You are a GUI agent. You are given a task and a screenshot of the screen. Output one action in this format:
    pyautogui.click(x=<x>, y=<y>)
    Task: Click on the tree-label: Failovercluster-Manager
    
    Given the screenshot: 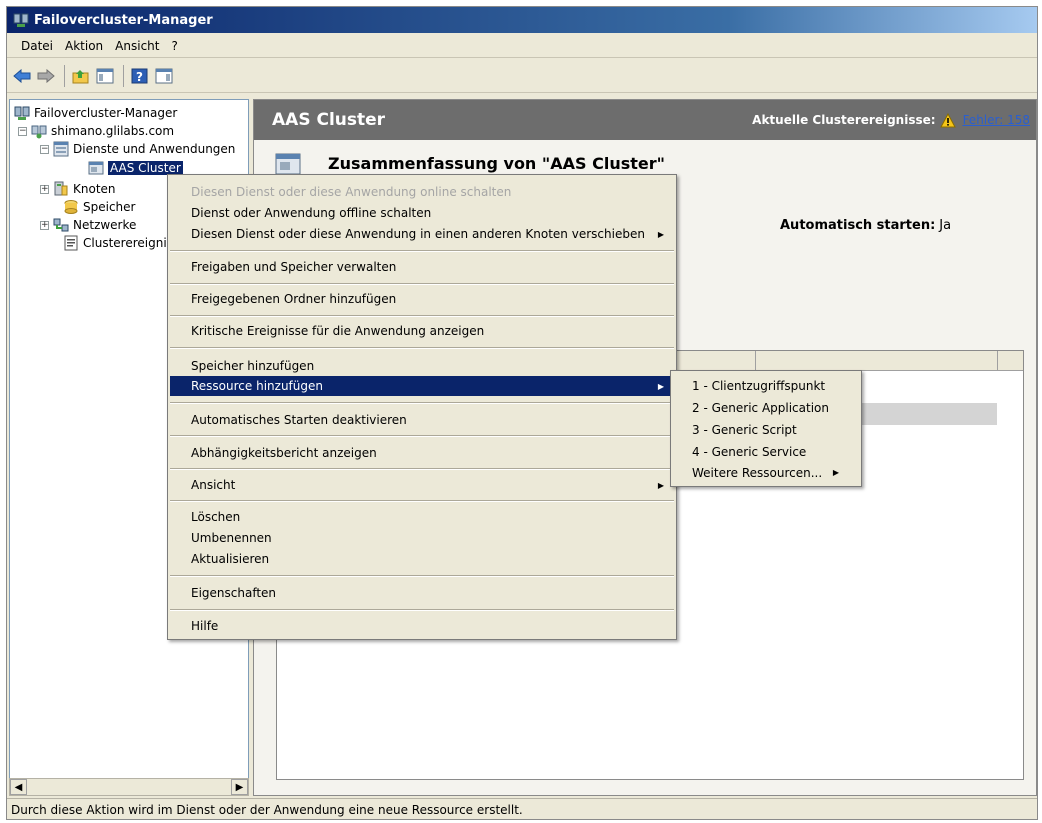 What is the action you would take?
    pyautogui.click(x=106, y=113)
    